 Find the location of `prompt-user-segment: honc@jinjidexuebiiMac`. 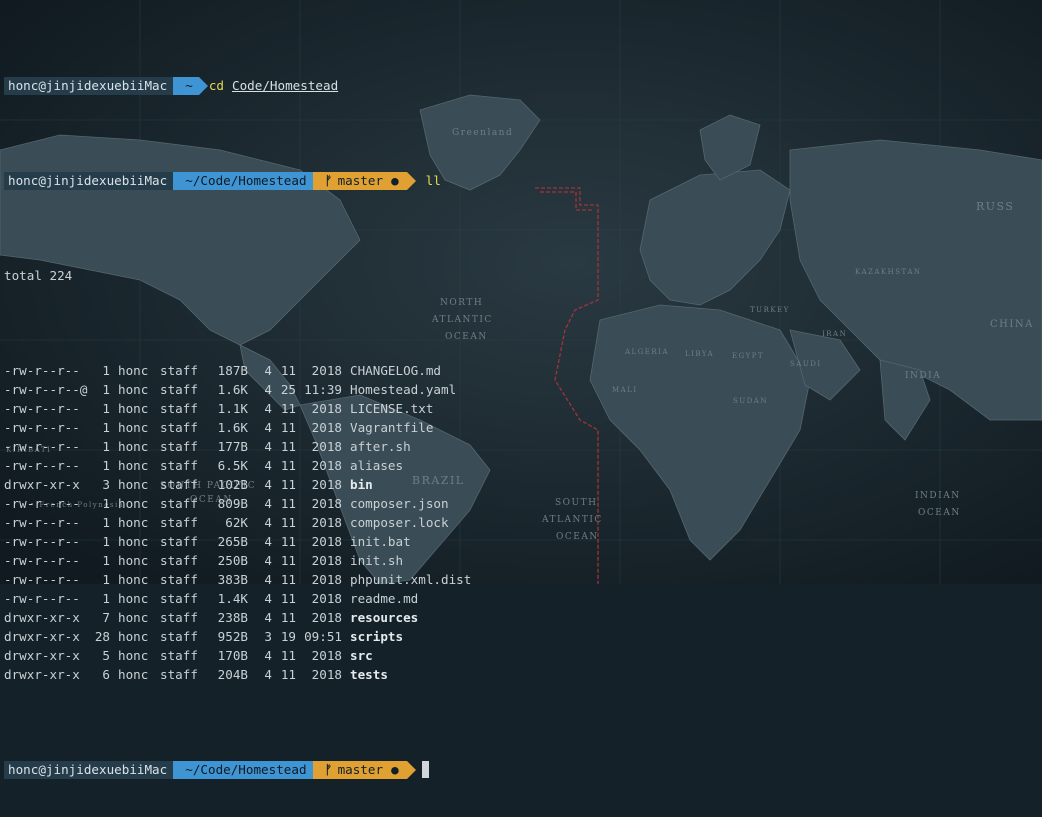

prompt-user-segment: honc@jinjidexuebiiMac is located at coordinates (93, 85).